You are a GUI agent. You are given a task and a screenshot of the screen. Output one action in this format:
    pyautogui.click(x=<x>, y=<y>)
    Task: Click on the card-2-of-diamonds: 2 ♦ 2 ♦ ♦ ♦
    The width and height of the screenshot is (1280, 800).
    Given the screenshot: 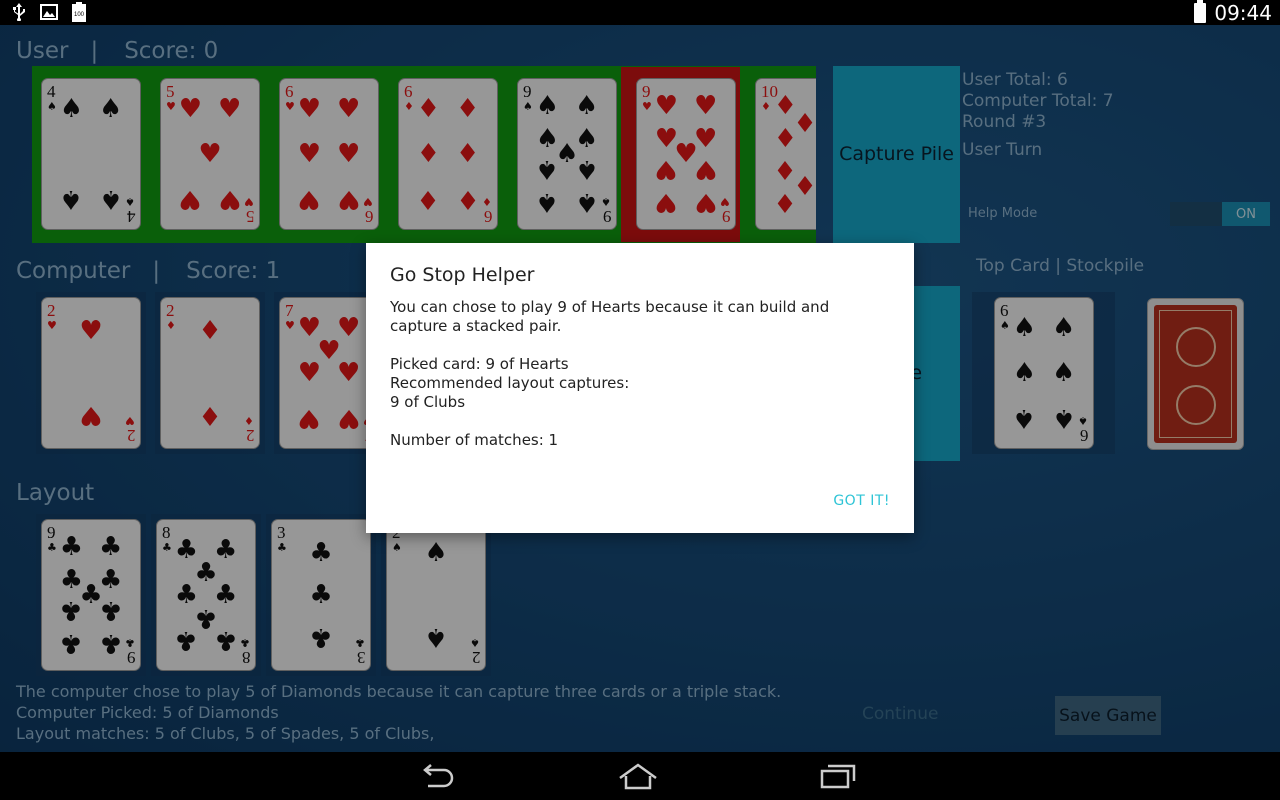 What is the action you would take?
    pyautogui.click(x=210, y=373)
    